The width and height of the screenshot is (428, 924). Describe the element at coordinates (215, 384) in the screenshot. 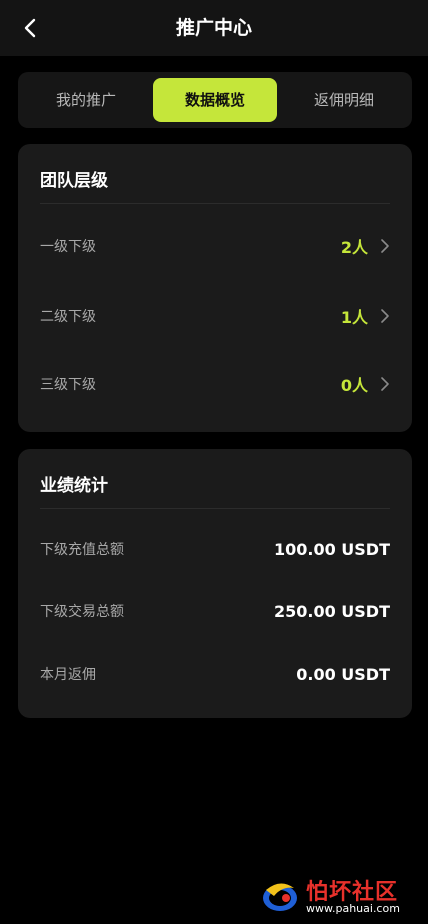

I see `team-row-level-3: 三级下级 0人` at that location.